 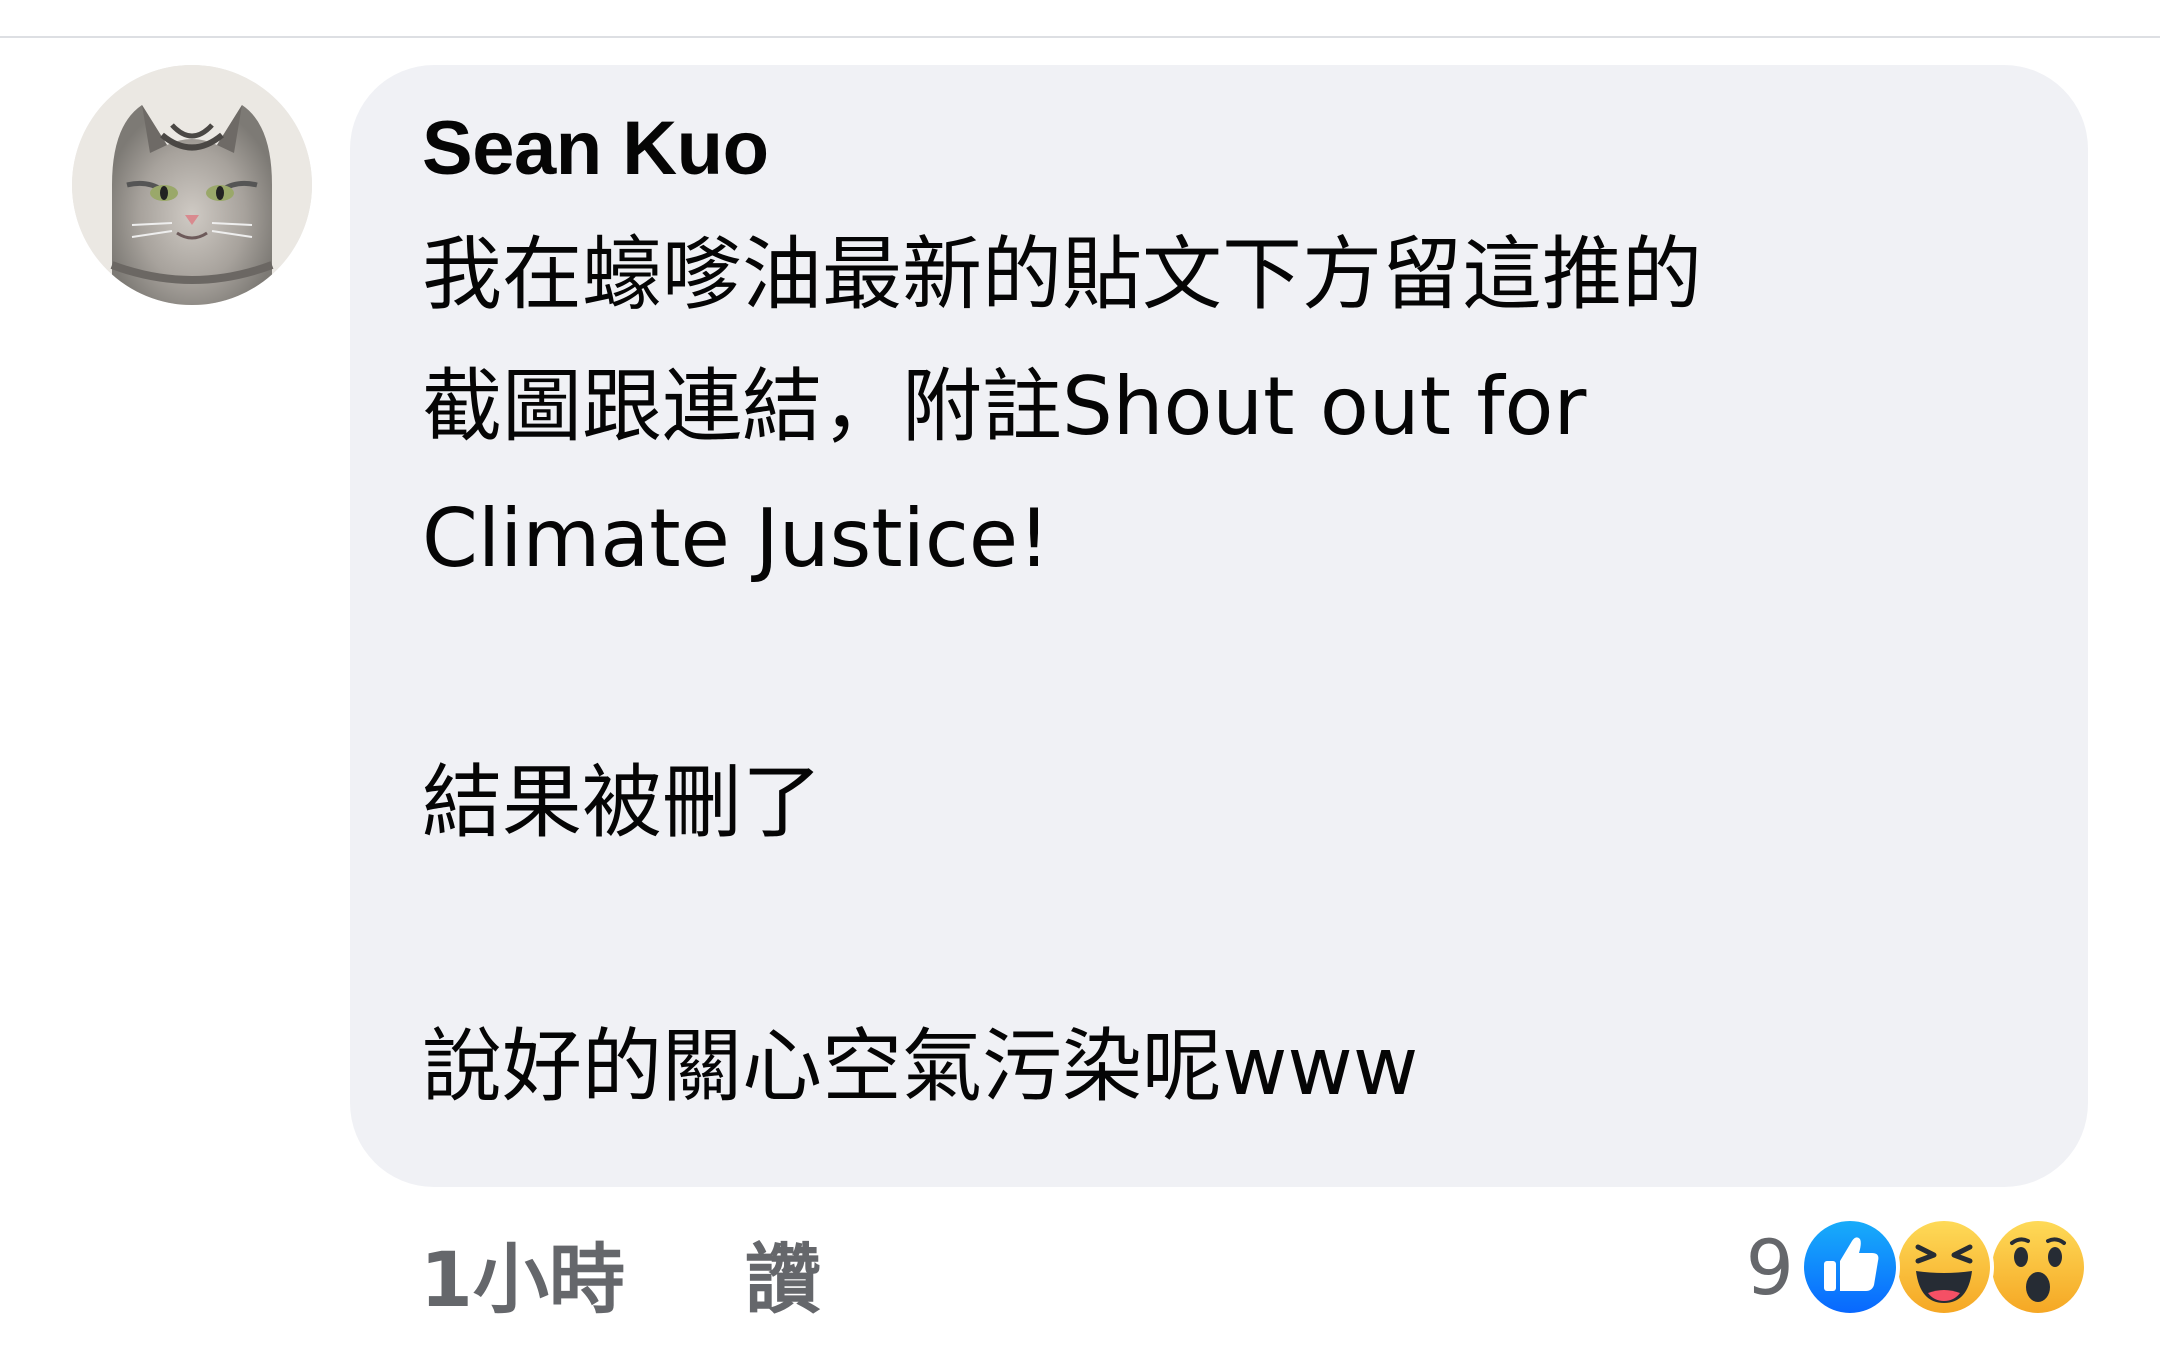 What do you see at coordinates (2038, 1267) in the screenshot?
I see `wow-icon` at bounding box center [2038, 1267].